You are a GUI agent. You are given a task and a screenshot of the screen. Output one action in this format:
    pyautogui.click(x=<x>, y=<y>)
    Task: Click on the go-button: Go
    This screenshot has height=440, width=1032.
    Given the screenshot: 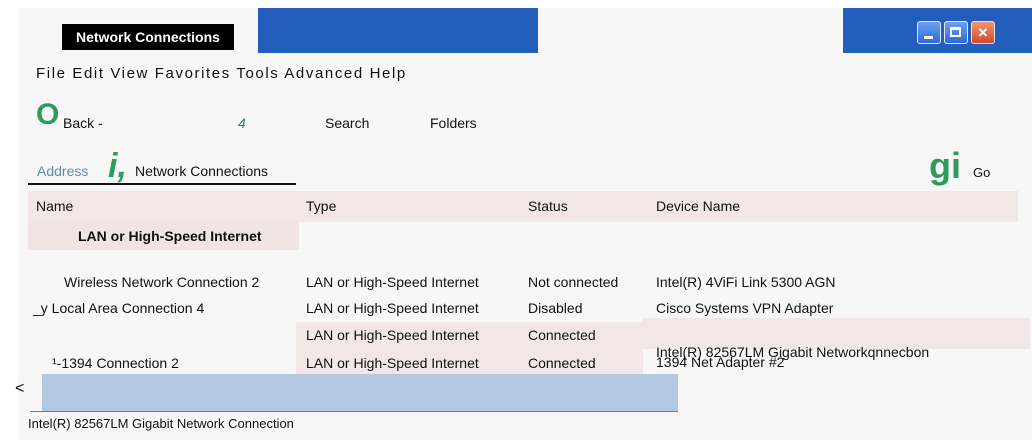 What is the action you would take?
    pyautogui.click(x=981, y=172)
    